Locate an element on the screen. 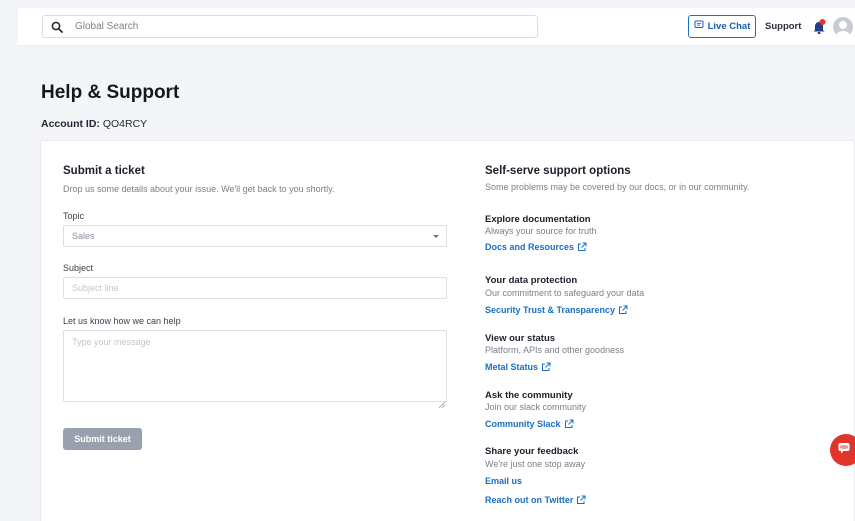  option-title: Explore documentation is located at coordinates (538, 219).